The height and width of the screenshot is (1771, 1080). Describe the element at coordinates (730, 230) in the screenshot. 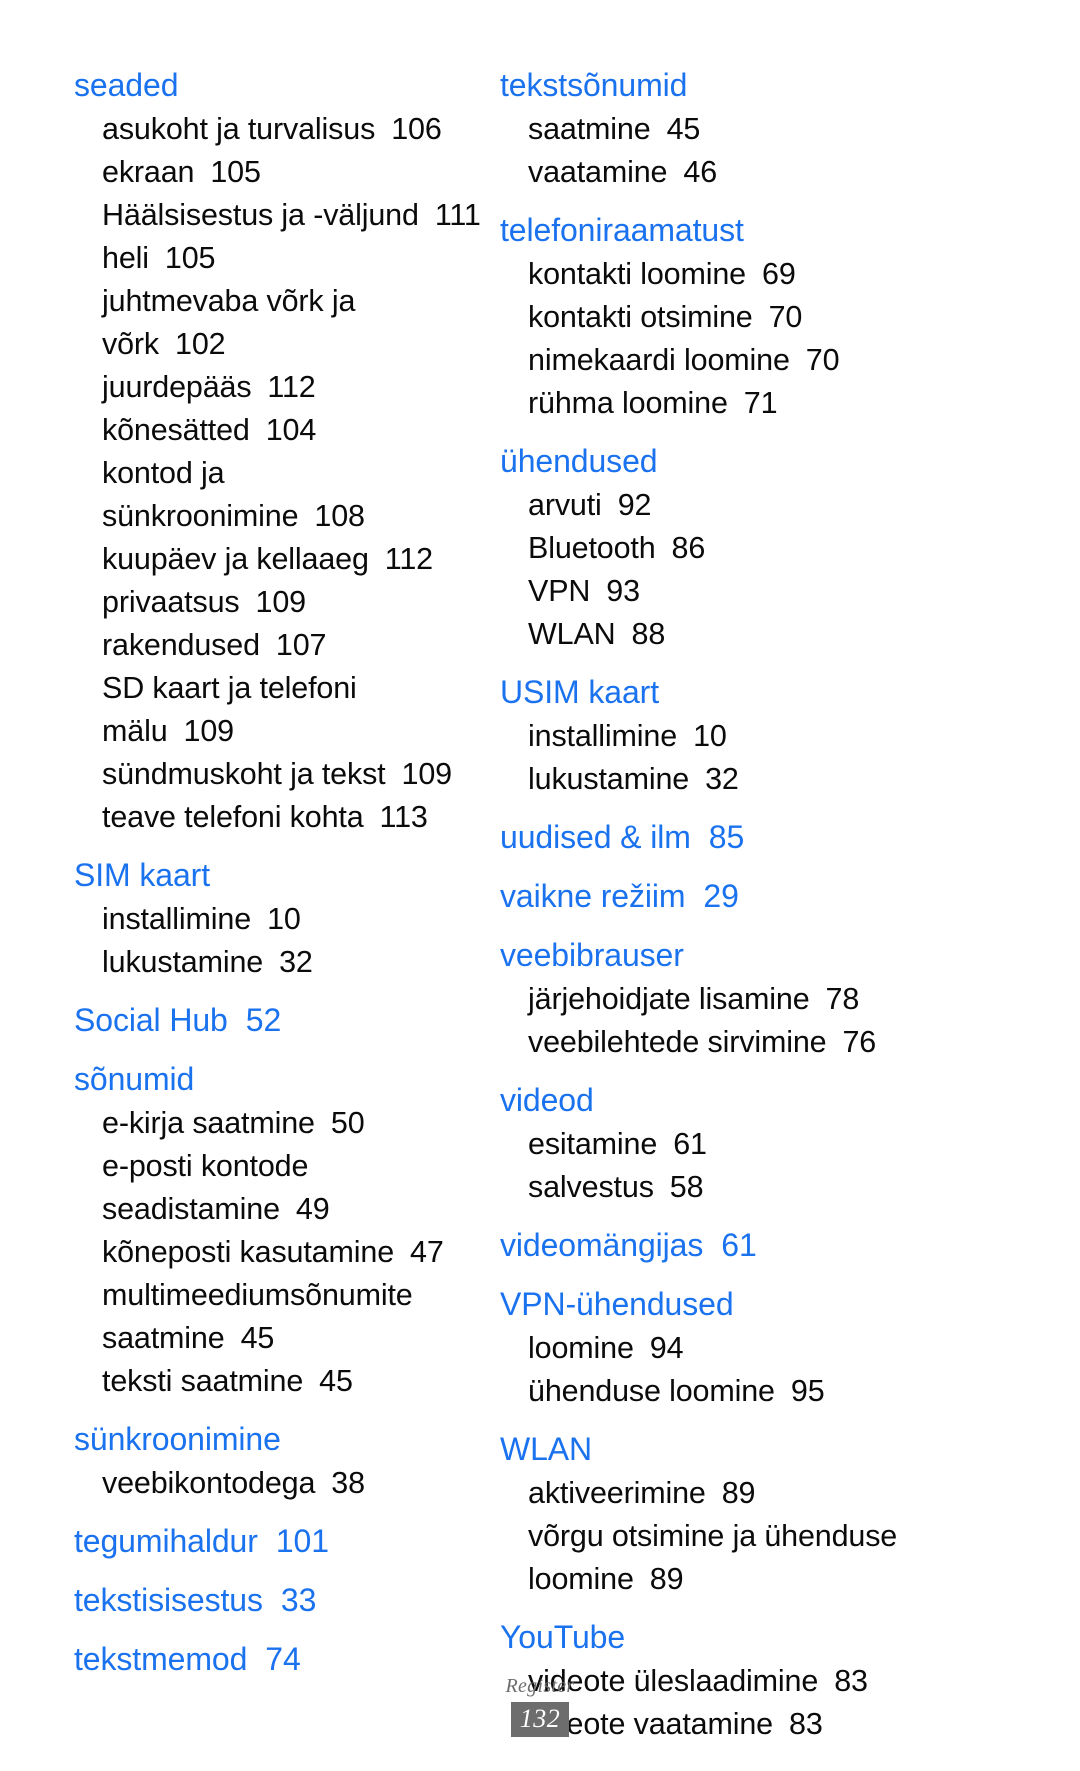

I see `index-group-heading: telefoniraamatust` at that location.